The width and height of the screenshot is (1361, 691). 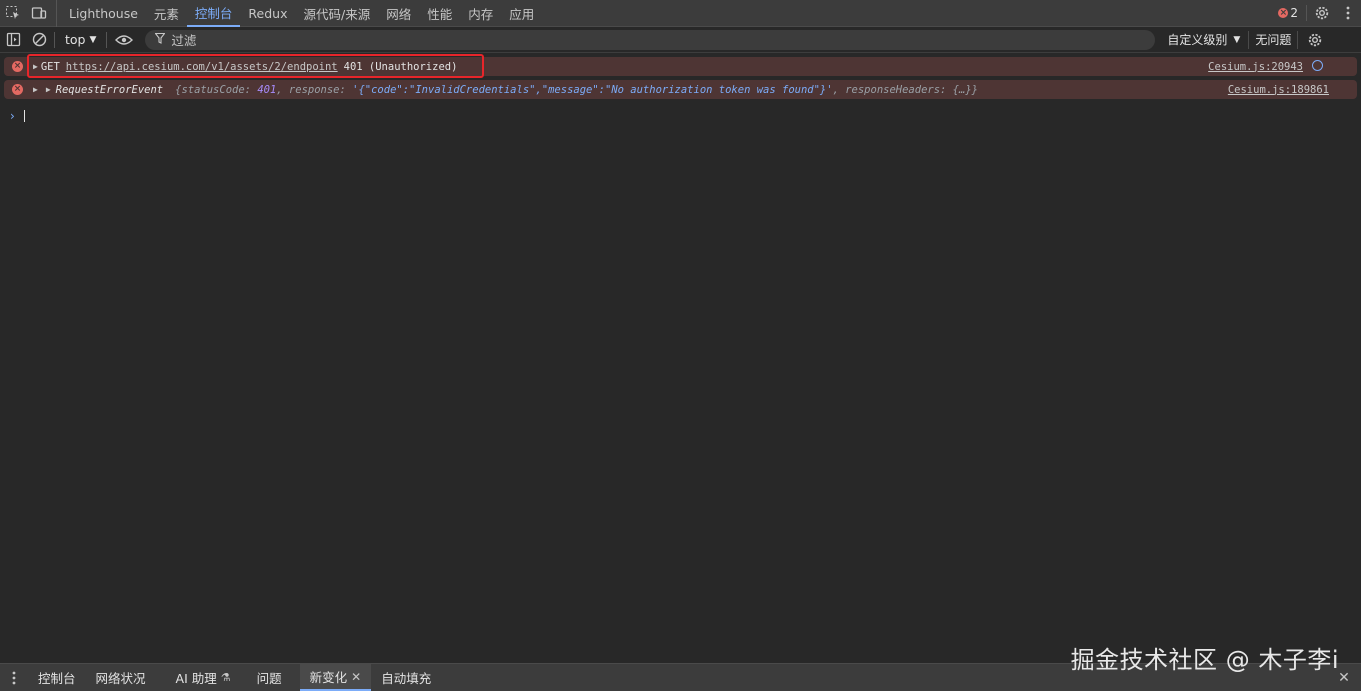 What do you see at coordinates (39, 13) in the screenshot?
I see `device-toolbar-icon` at bounding box center [39, 13].